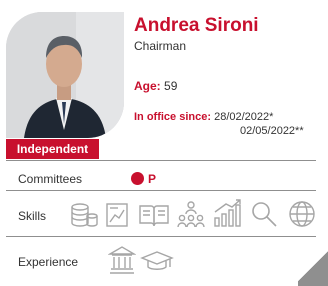 The image size is (328, 286). Describe the element at coordinates (302, 214) in the screenshot. I see `globe-icon` at that location.